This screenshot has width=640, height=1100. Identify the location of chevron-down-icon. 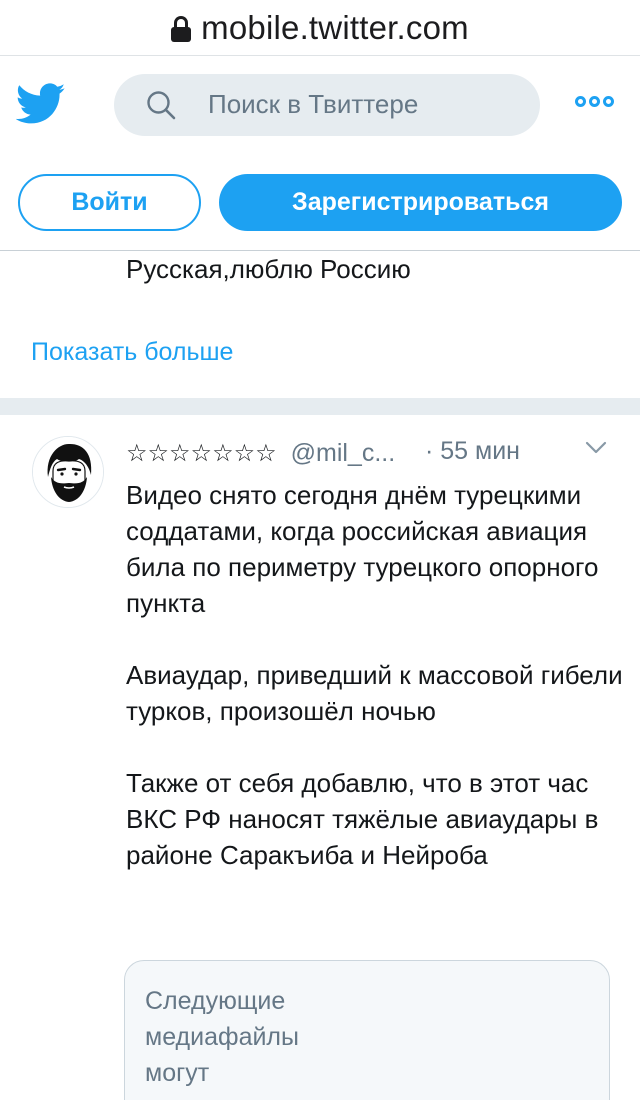
(596, 448).